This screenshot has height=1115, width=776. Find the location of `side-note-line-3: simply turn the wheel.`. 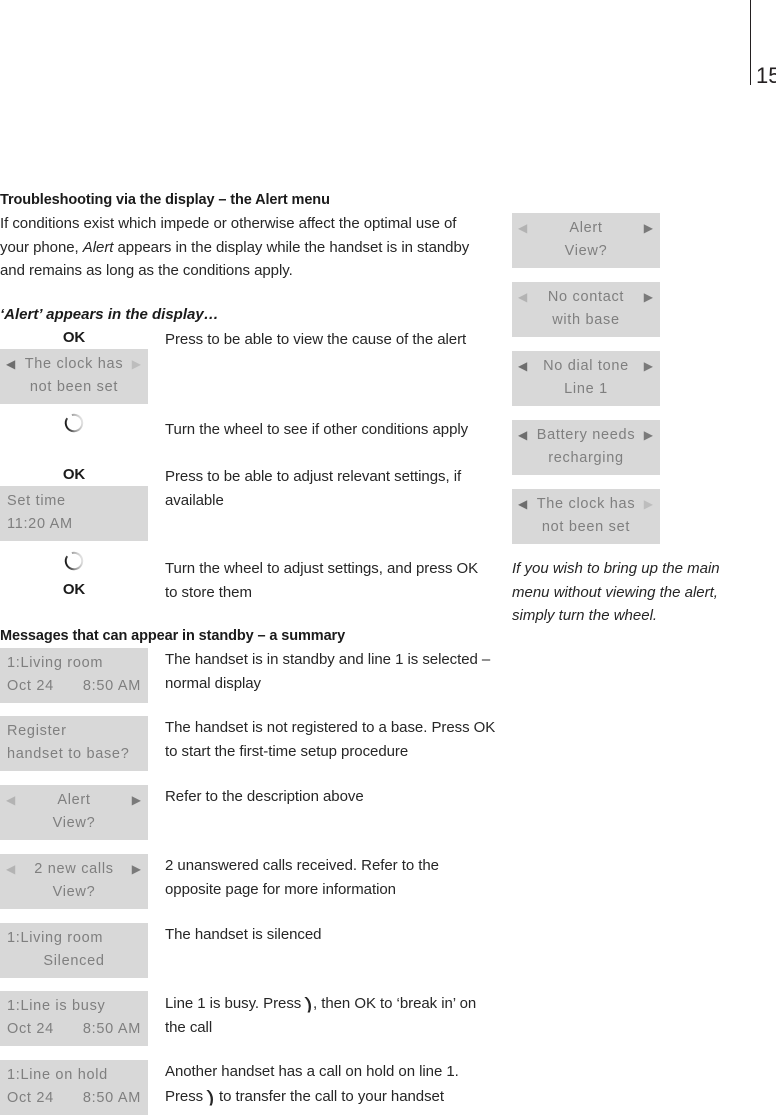

side-note-line-3: simply turn the wheel. is located at coordinates (585, 615).